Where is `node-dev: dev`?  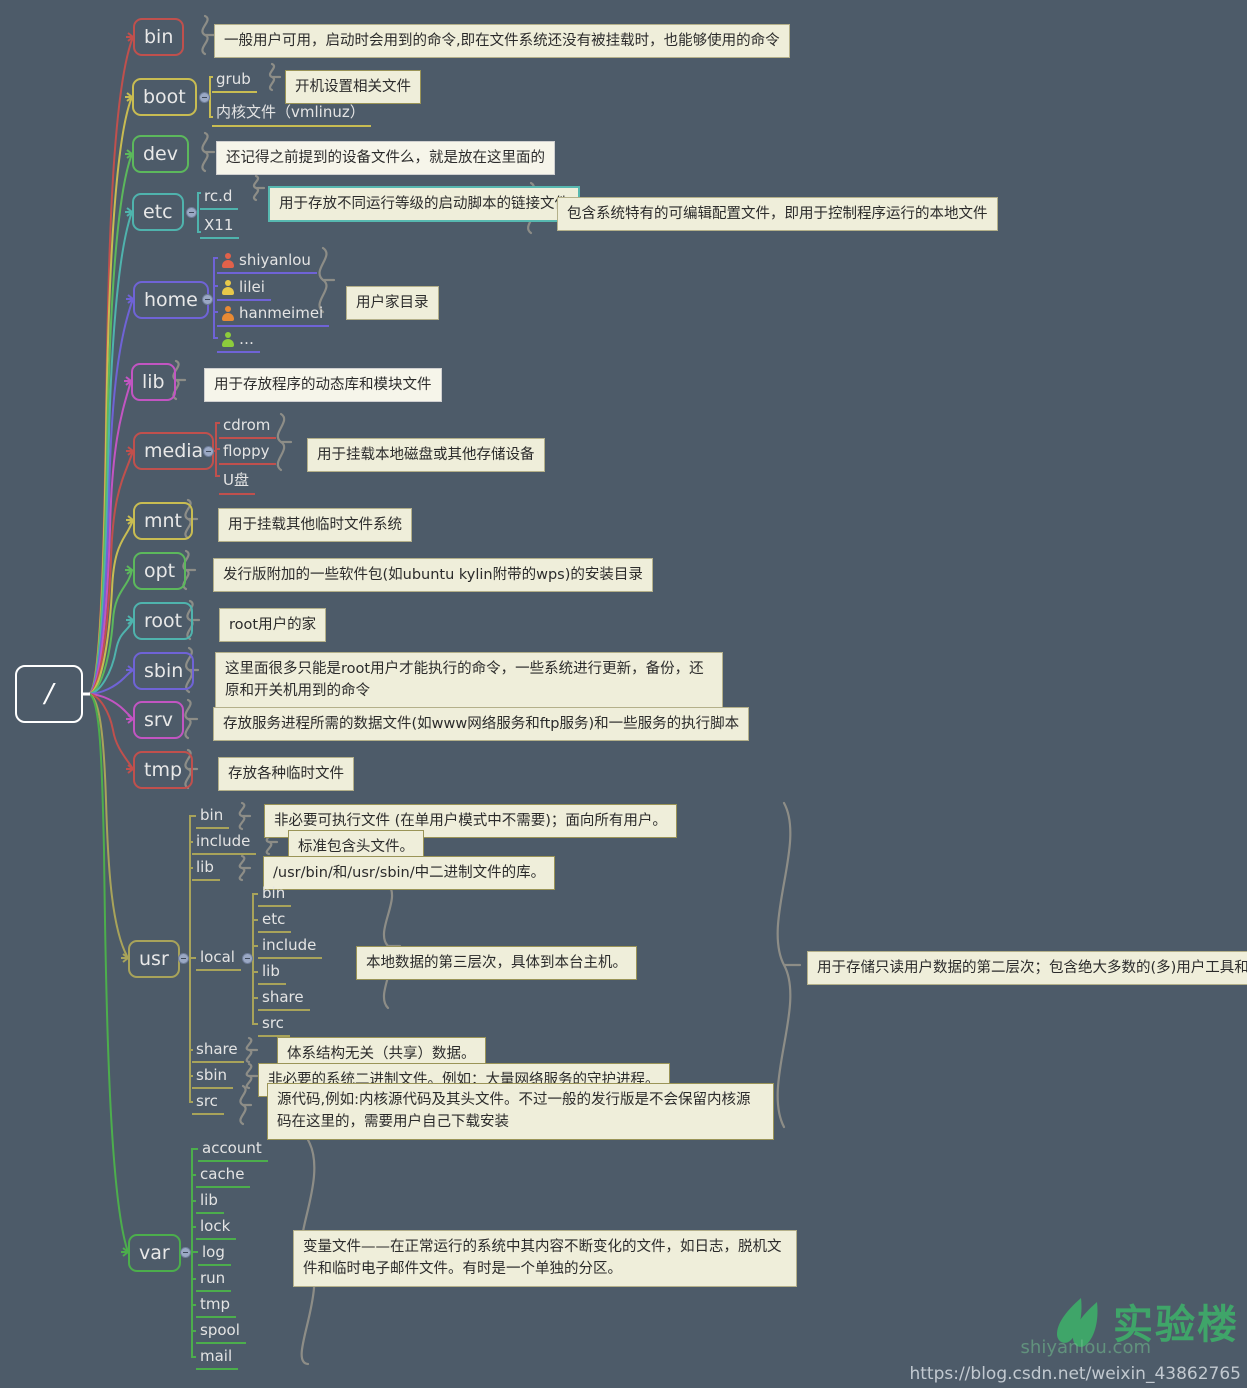 node-dev: dev is located at coordinates (160, 154).